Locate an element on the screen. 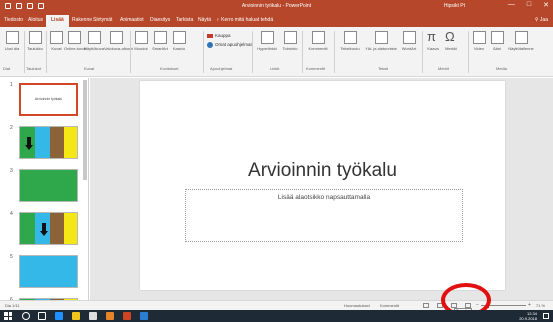  tab-review: Tarkista is located at coordinates (184, 20).